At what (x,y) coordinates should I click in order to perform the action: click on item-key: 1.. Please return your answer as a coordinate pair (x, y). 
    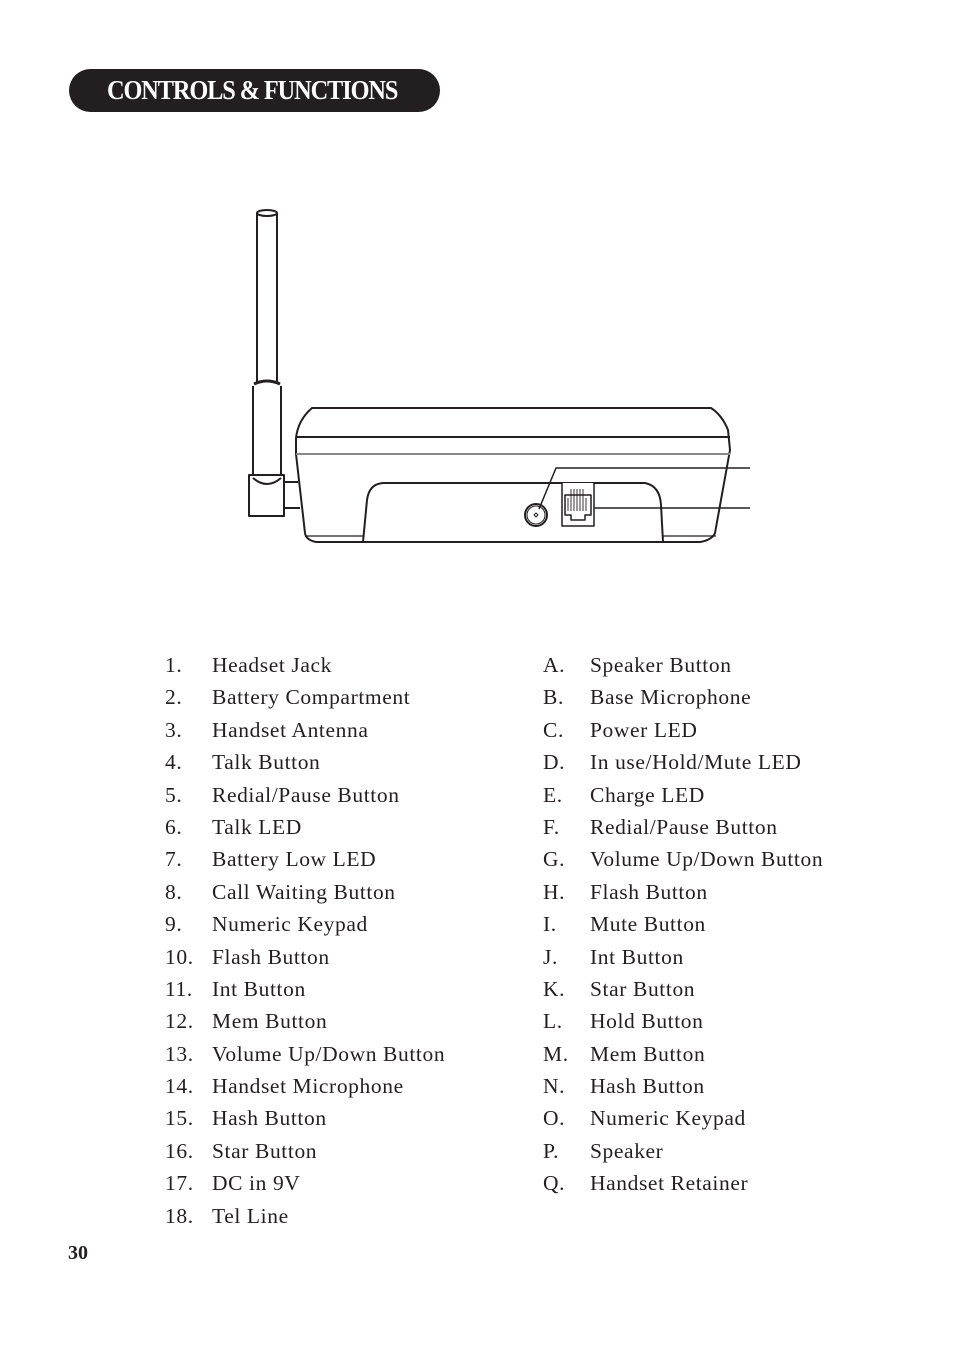
    Looking at the image, I should click on (174, 665).